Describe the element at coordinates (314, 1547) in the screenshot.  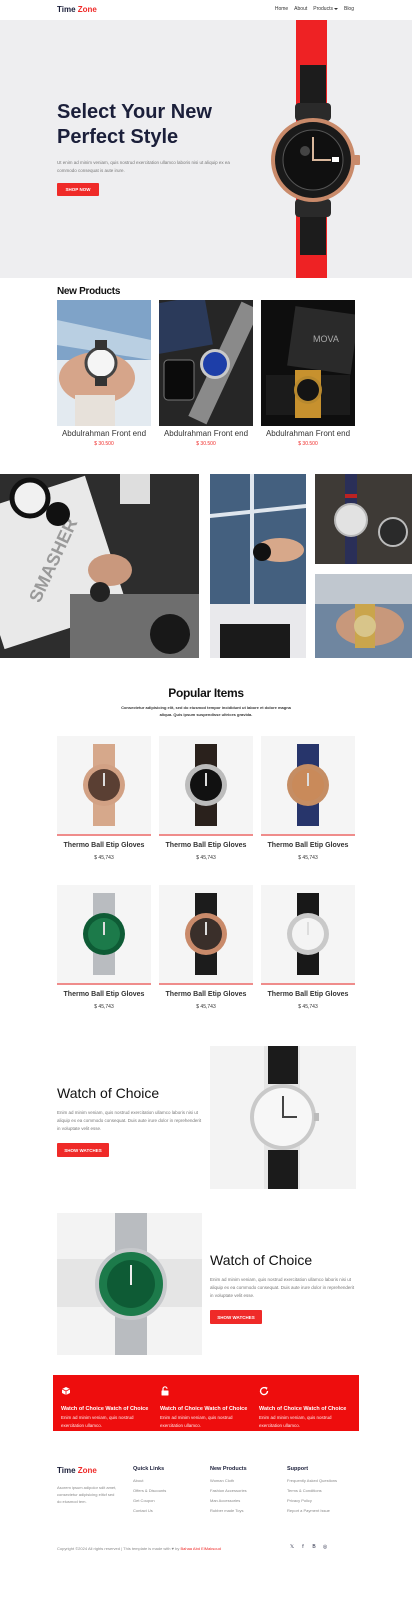
I see `behance-icon: B` at that location.